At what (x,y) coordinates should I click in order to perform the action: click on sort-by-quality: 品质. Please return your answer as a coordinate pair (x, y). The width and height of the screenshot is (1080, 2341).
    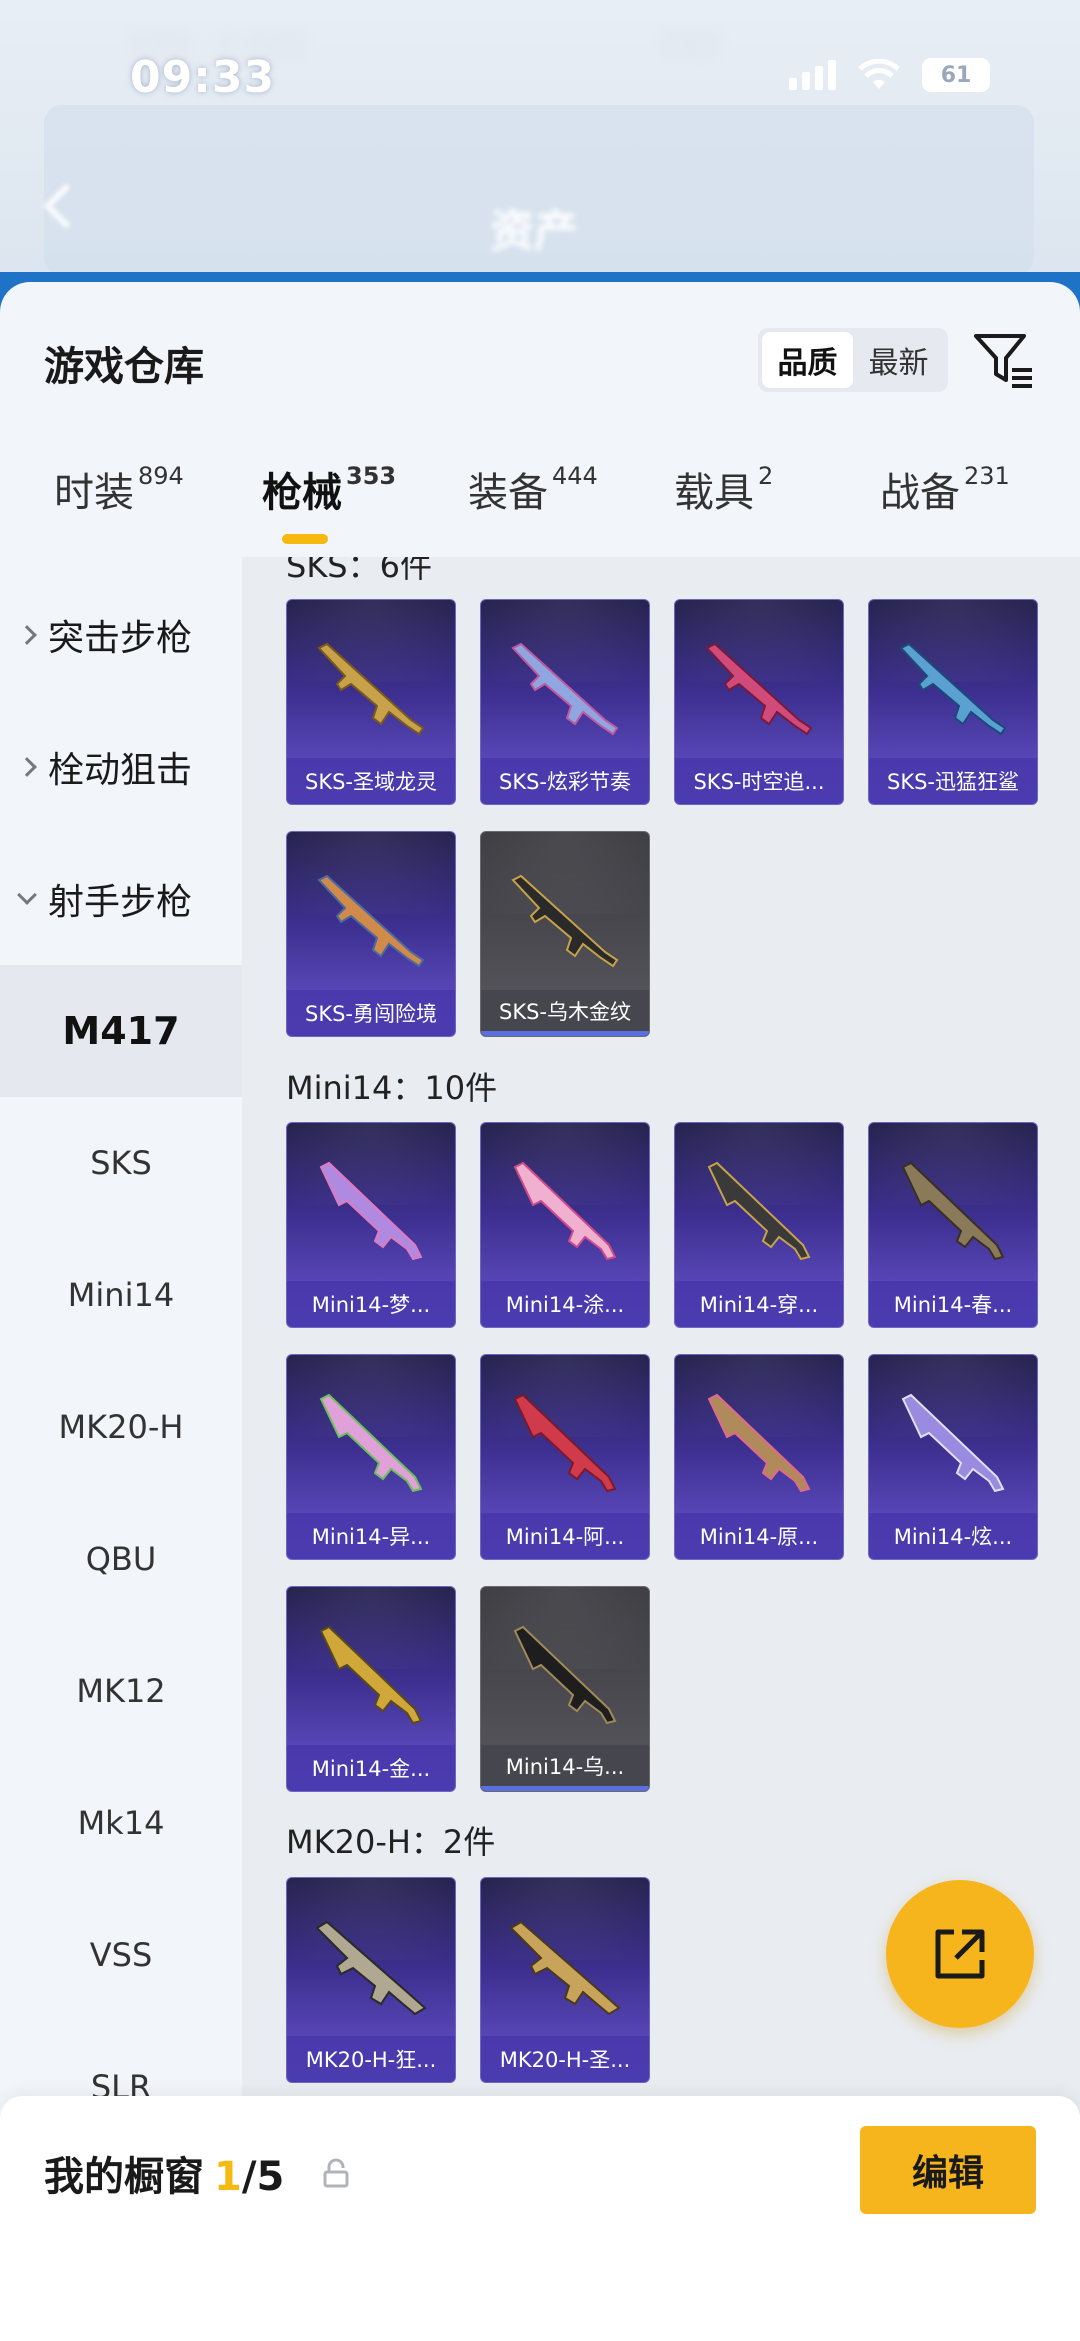
    Looking at the image, I should click on (807, 360).